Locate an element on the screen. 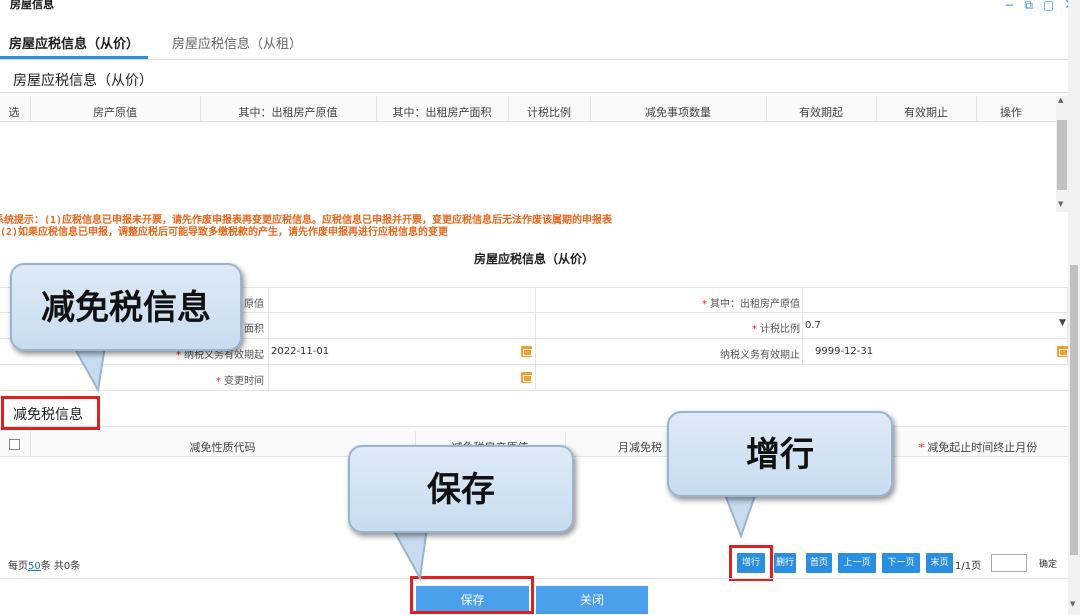 This screenshot has height=615, width=1080. rent-original-value-field is located at coordinates (935, 301).